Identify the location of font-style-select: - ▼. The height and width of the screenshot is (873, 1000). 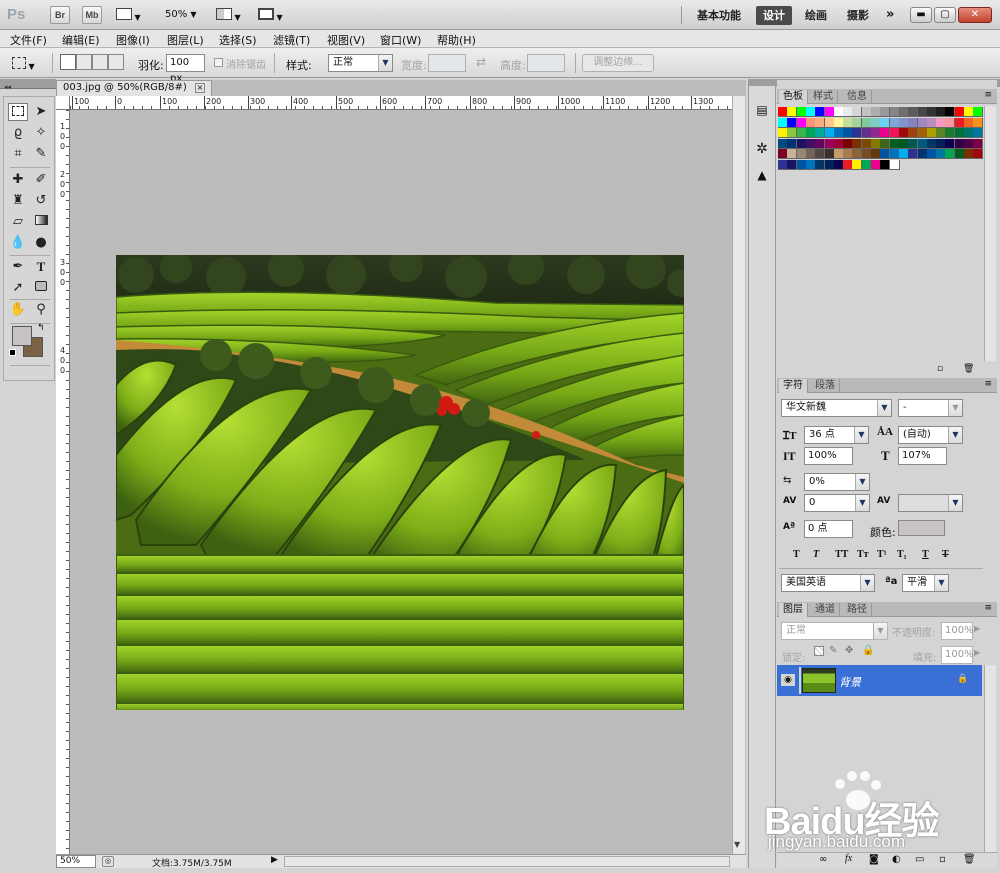
(930, 408).